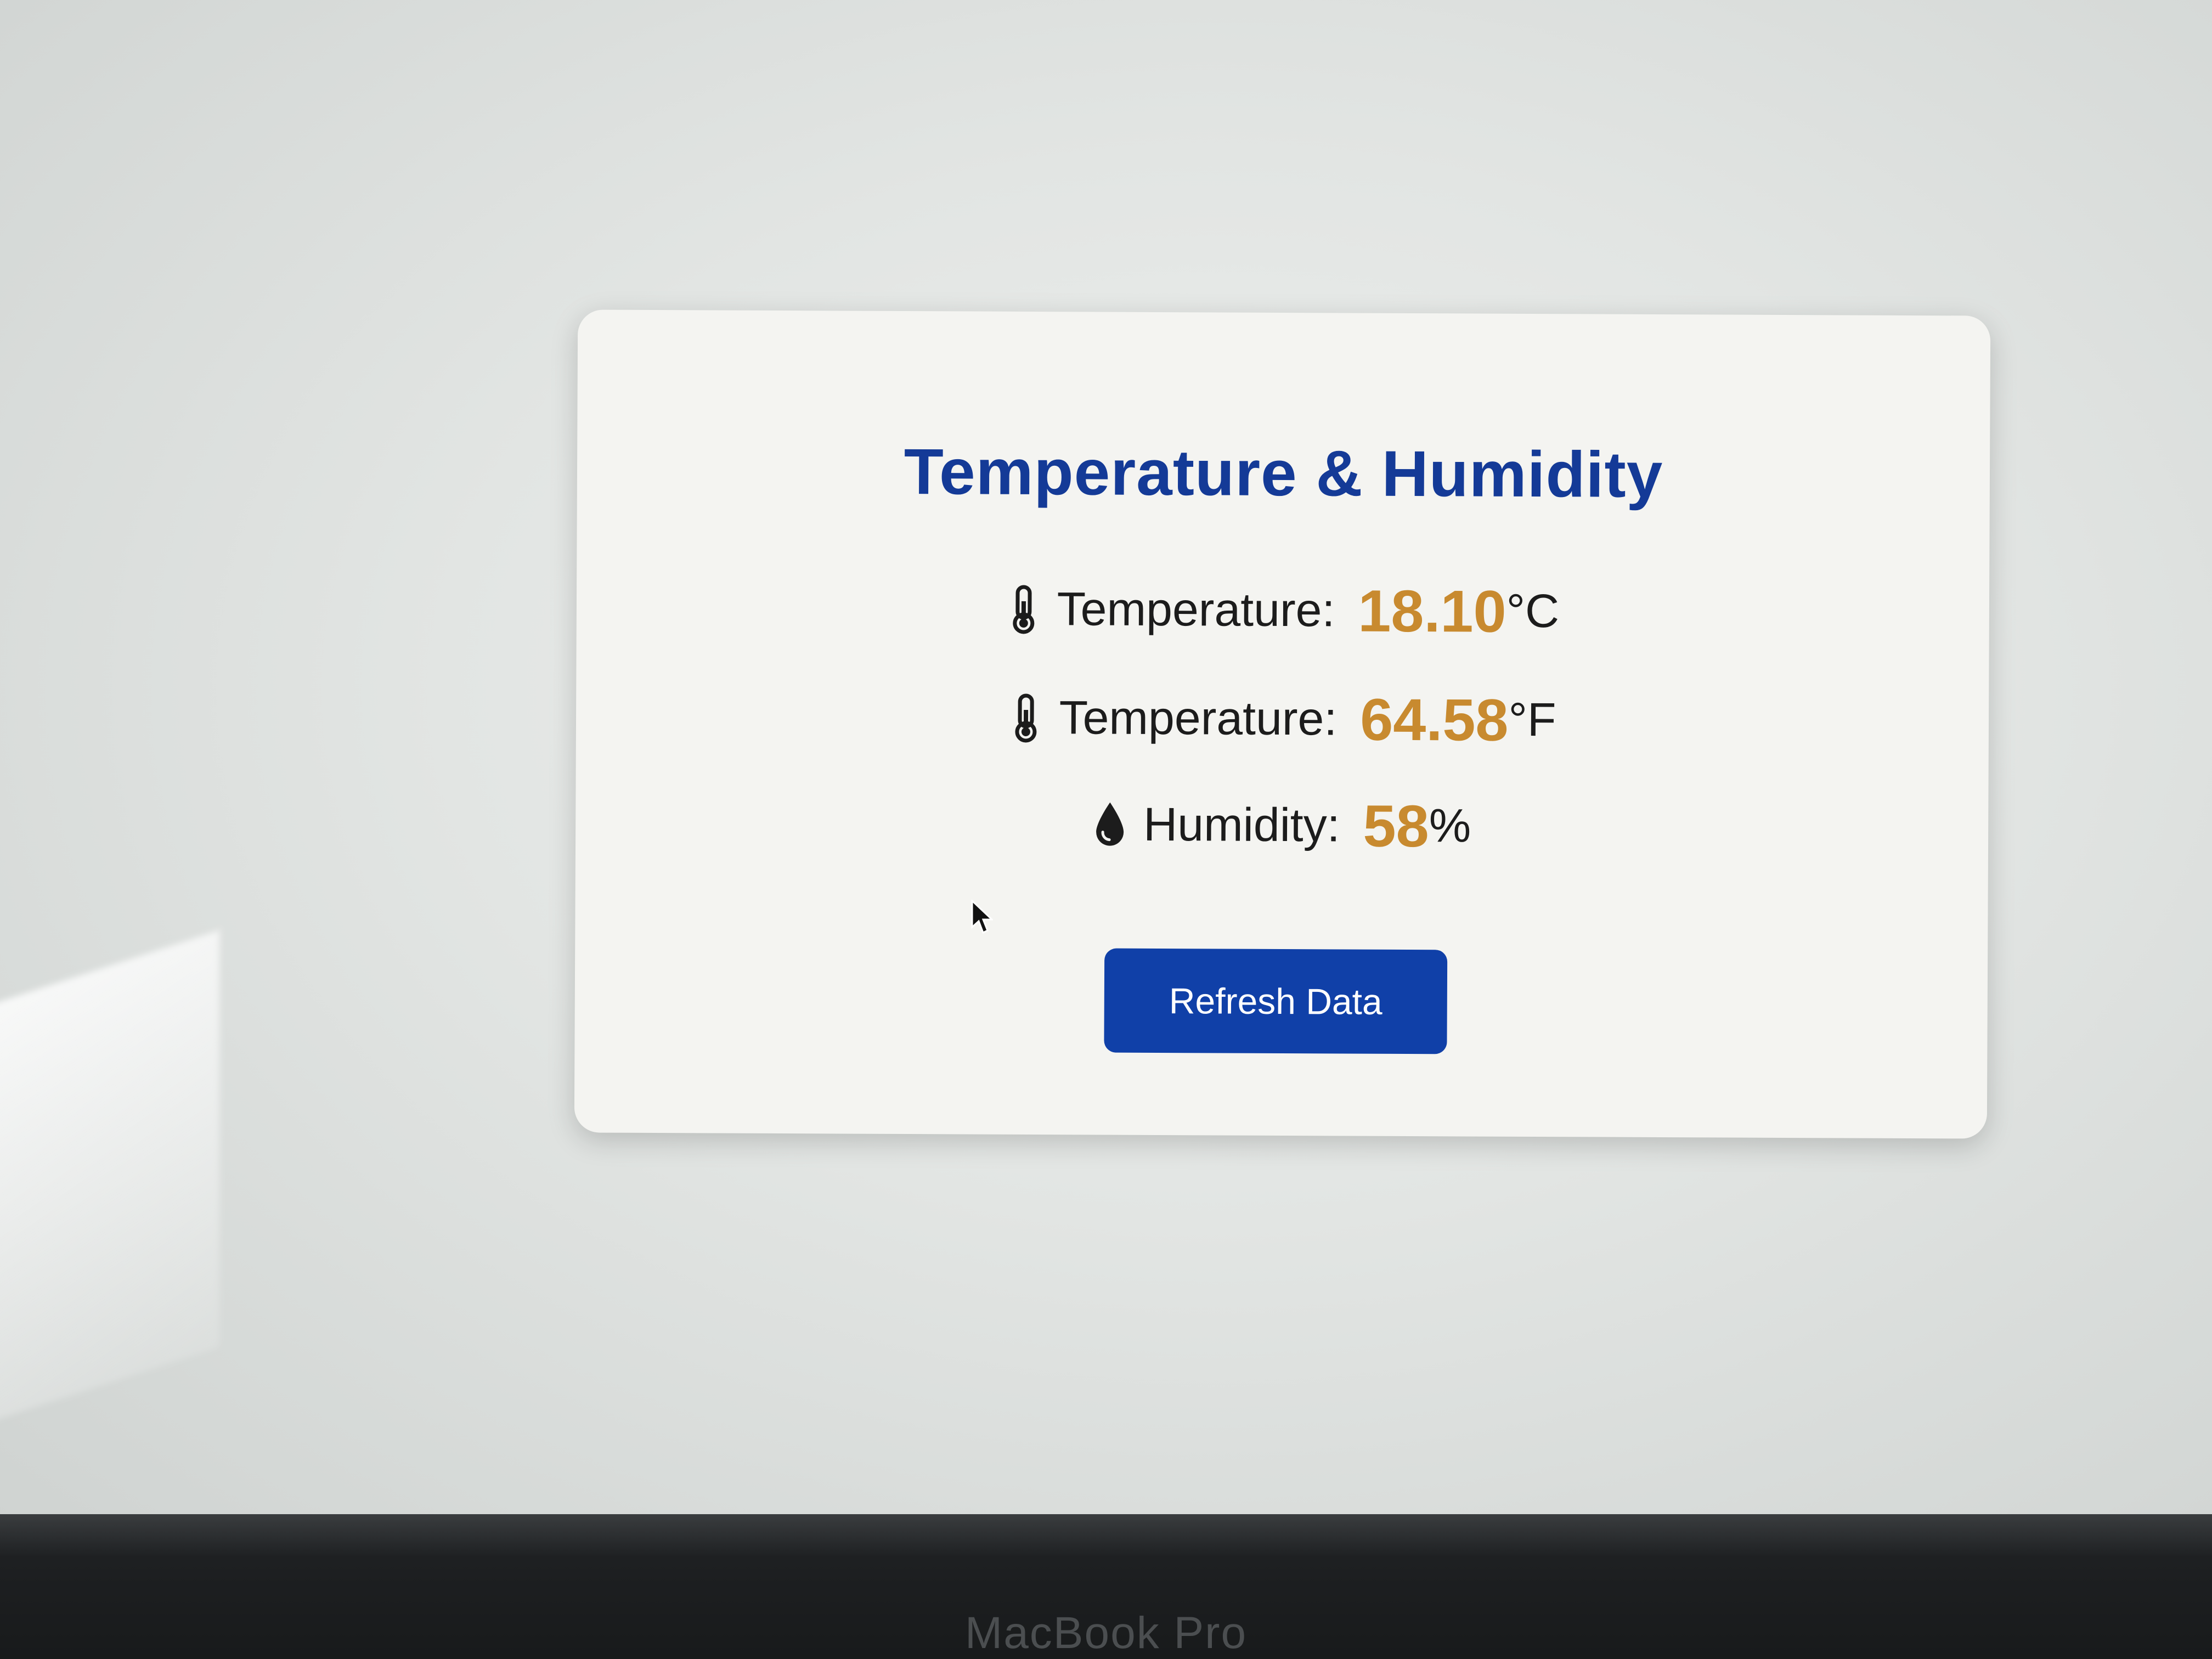 This screenshot has height=1659, width=2212. What do you see at coordinates (1396, 826) in the screenshot?
I see `humidity-value: 58` at bounding box center [1396, 826].